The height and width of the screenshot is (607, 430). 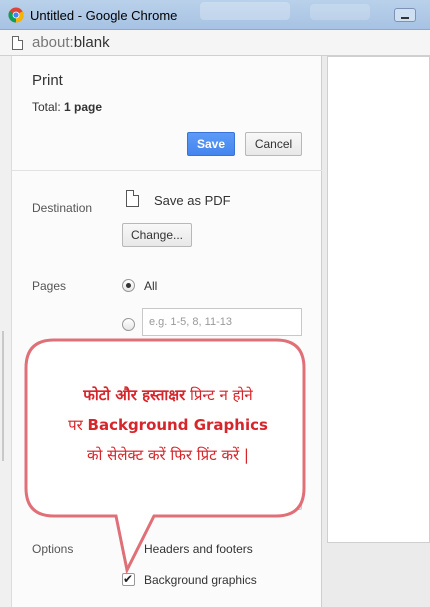 I want to click on window-titlebar: Untitled - Google Chrome, so click(x=215, y=15).